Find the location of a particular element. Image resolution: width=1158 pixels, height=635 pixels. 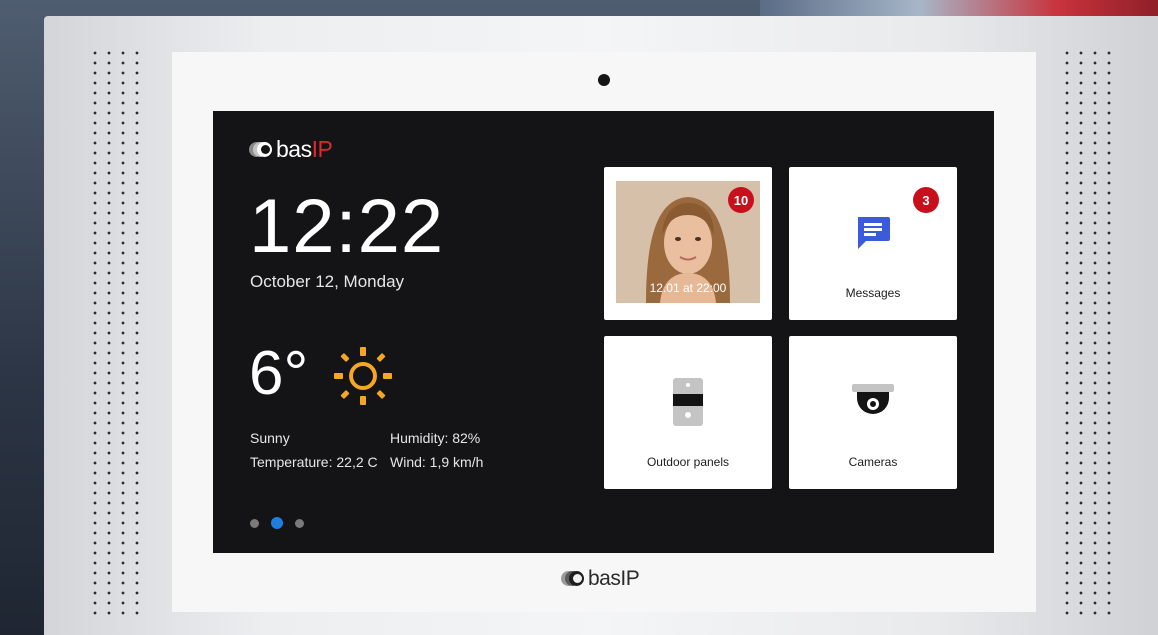

outdoor-panels-label: Outdoor panels is located at coordinates (688, 462).